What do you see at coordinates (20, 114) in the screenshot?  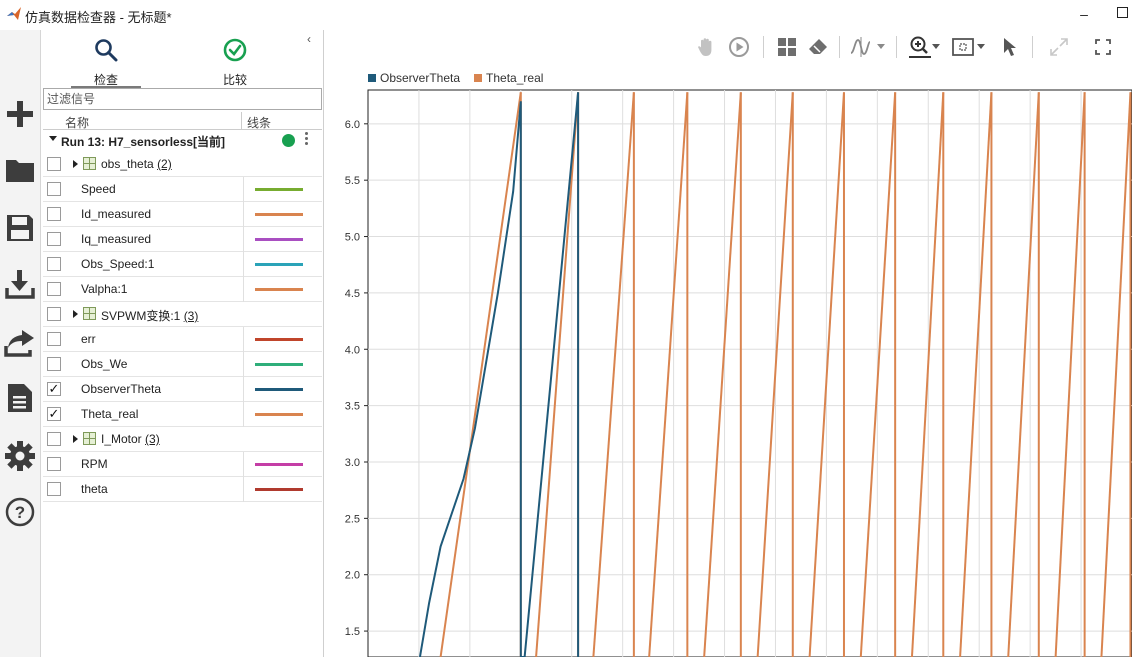 I see `add-icon` at bounding box center [20, 114].